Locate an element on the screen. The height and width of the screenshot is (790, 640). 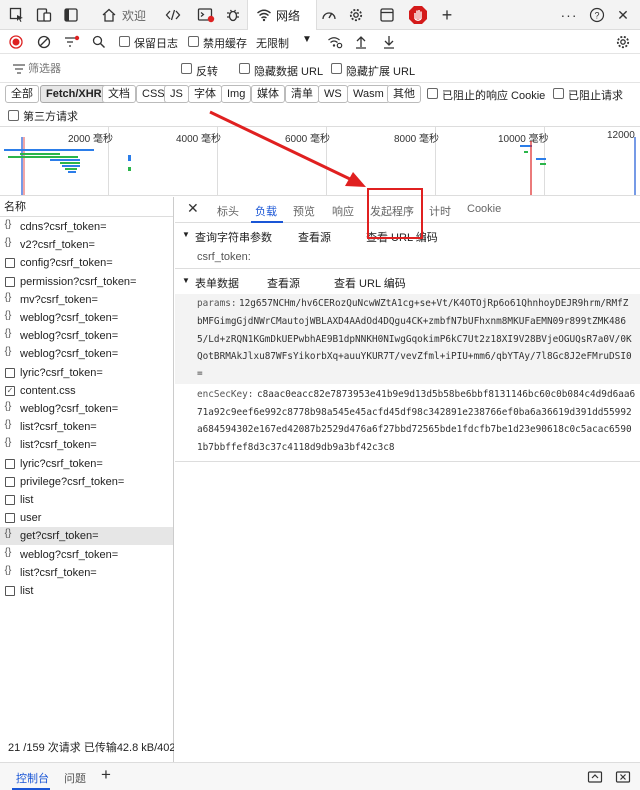
request-row: {} get?csrf_token= is located at coordinates (86, 536).